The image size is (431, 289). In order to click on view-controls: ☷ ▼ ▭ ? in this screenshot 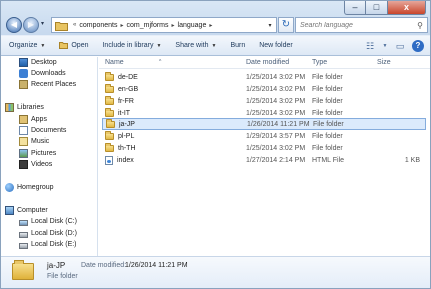, I will do `click(391, 46)`.